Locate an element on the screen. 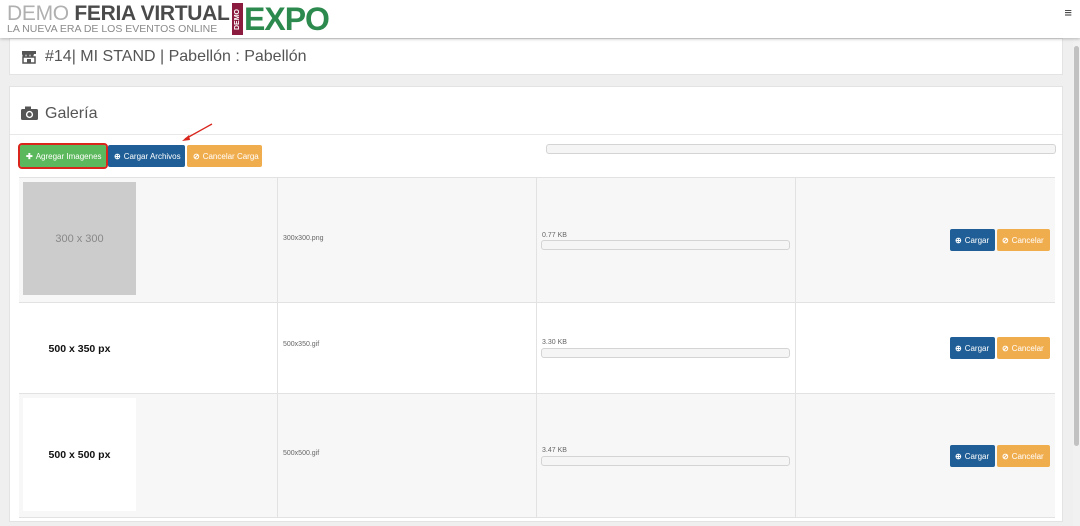 The height and width of the screenshot is (526, 1080). page-scrollbar is located at coordinates (1076, 282).